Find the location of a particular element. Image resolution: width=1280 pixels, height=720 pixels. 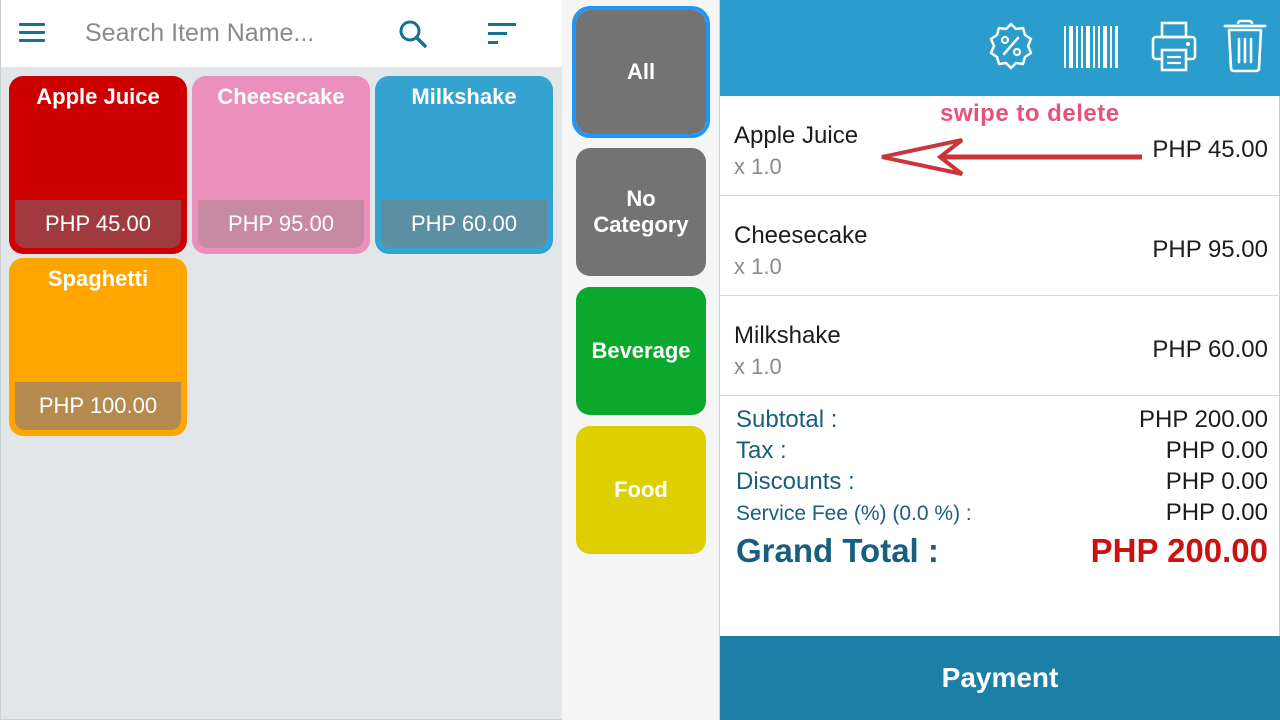

payment-button: Payment is located at coordinates (1000, 678).